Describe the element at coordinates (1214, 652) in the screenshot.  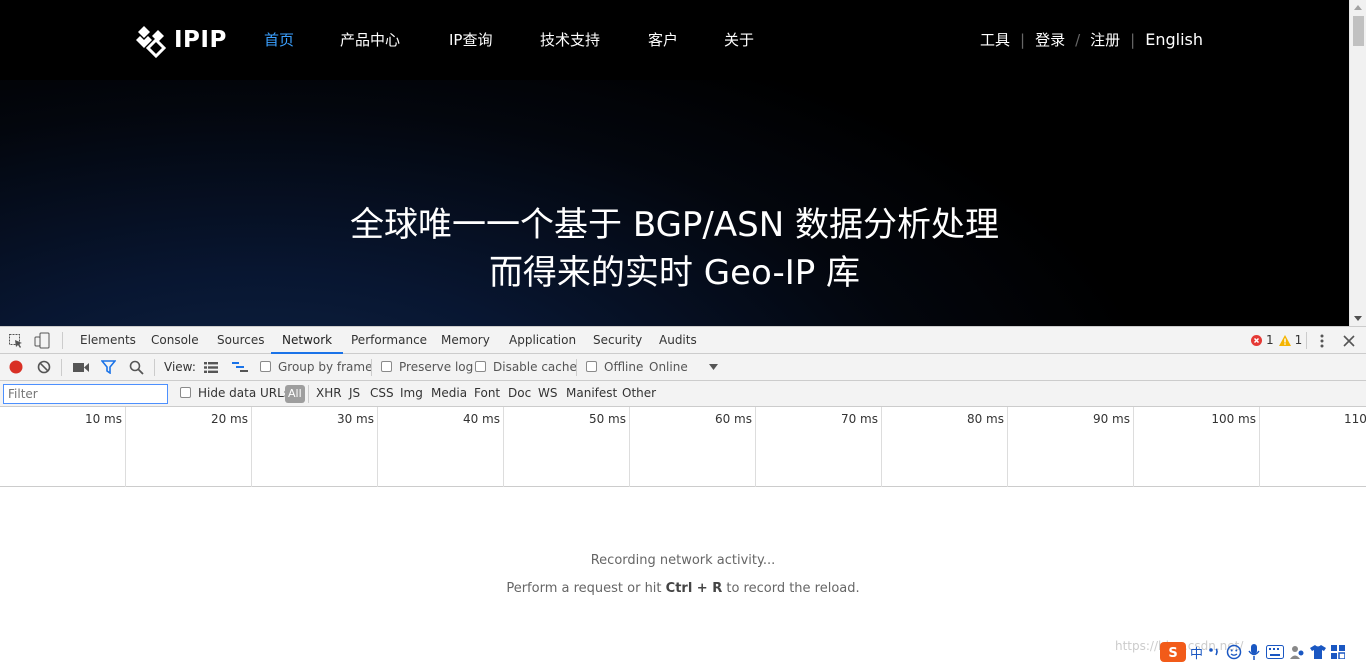
I see `punctuation-icon` at that location.